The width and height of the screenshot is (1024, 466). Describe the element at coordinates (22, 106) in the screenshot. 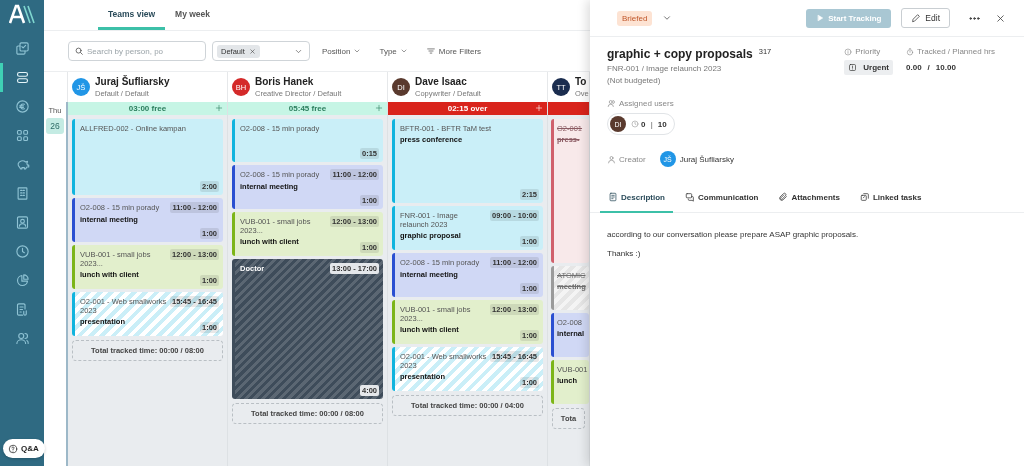

I see `euro-icon` at that location.